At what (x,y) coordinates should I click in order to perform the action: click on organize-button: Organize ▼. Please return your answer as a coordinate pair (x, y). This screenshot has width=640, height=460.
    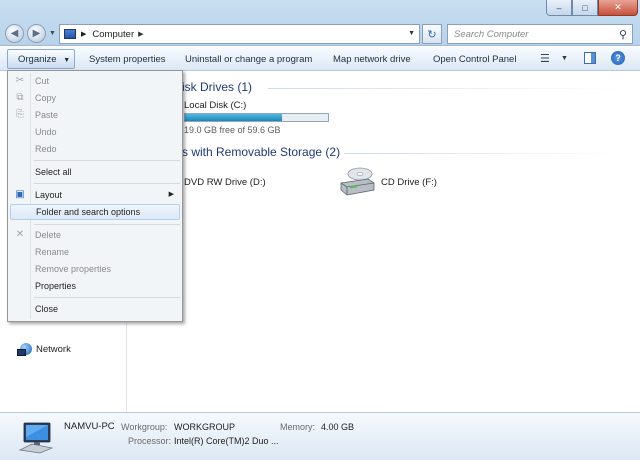
    Looking at the image, I should click on (41, 59).